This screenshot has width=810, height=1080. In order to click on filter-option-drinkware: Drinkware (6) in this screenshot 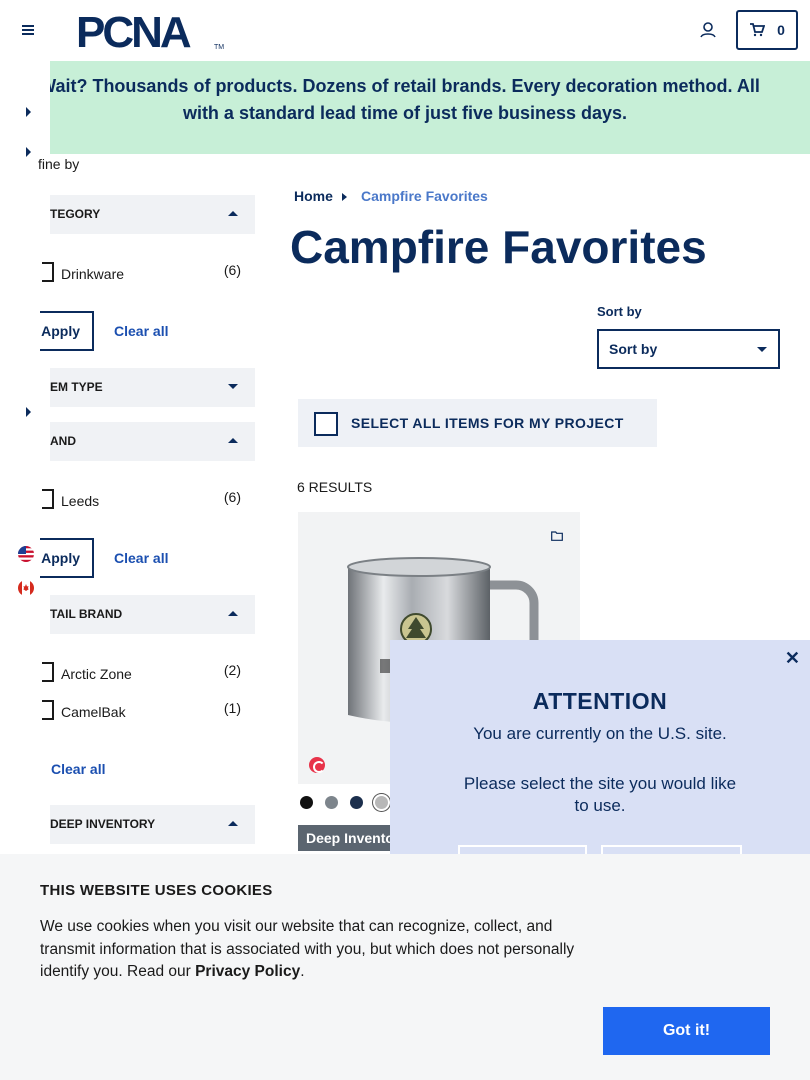, I will do `click(143, 273)`.